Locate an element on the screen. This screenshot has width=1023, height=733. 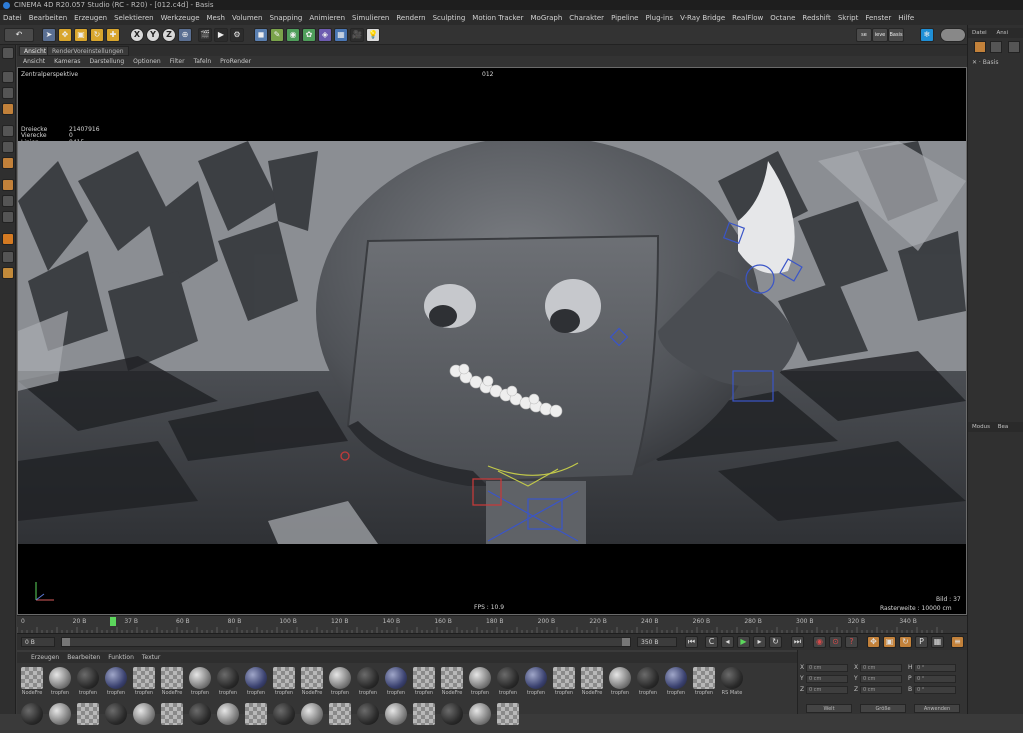
y-axis-lock-button: Y is located at coordinates (153, 35).